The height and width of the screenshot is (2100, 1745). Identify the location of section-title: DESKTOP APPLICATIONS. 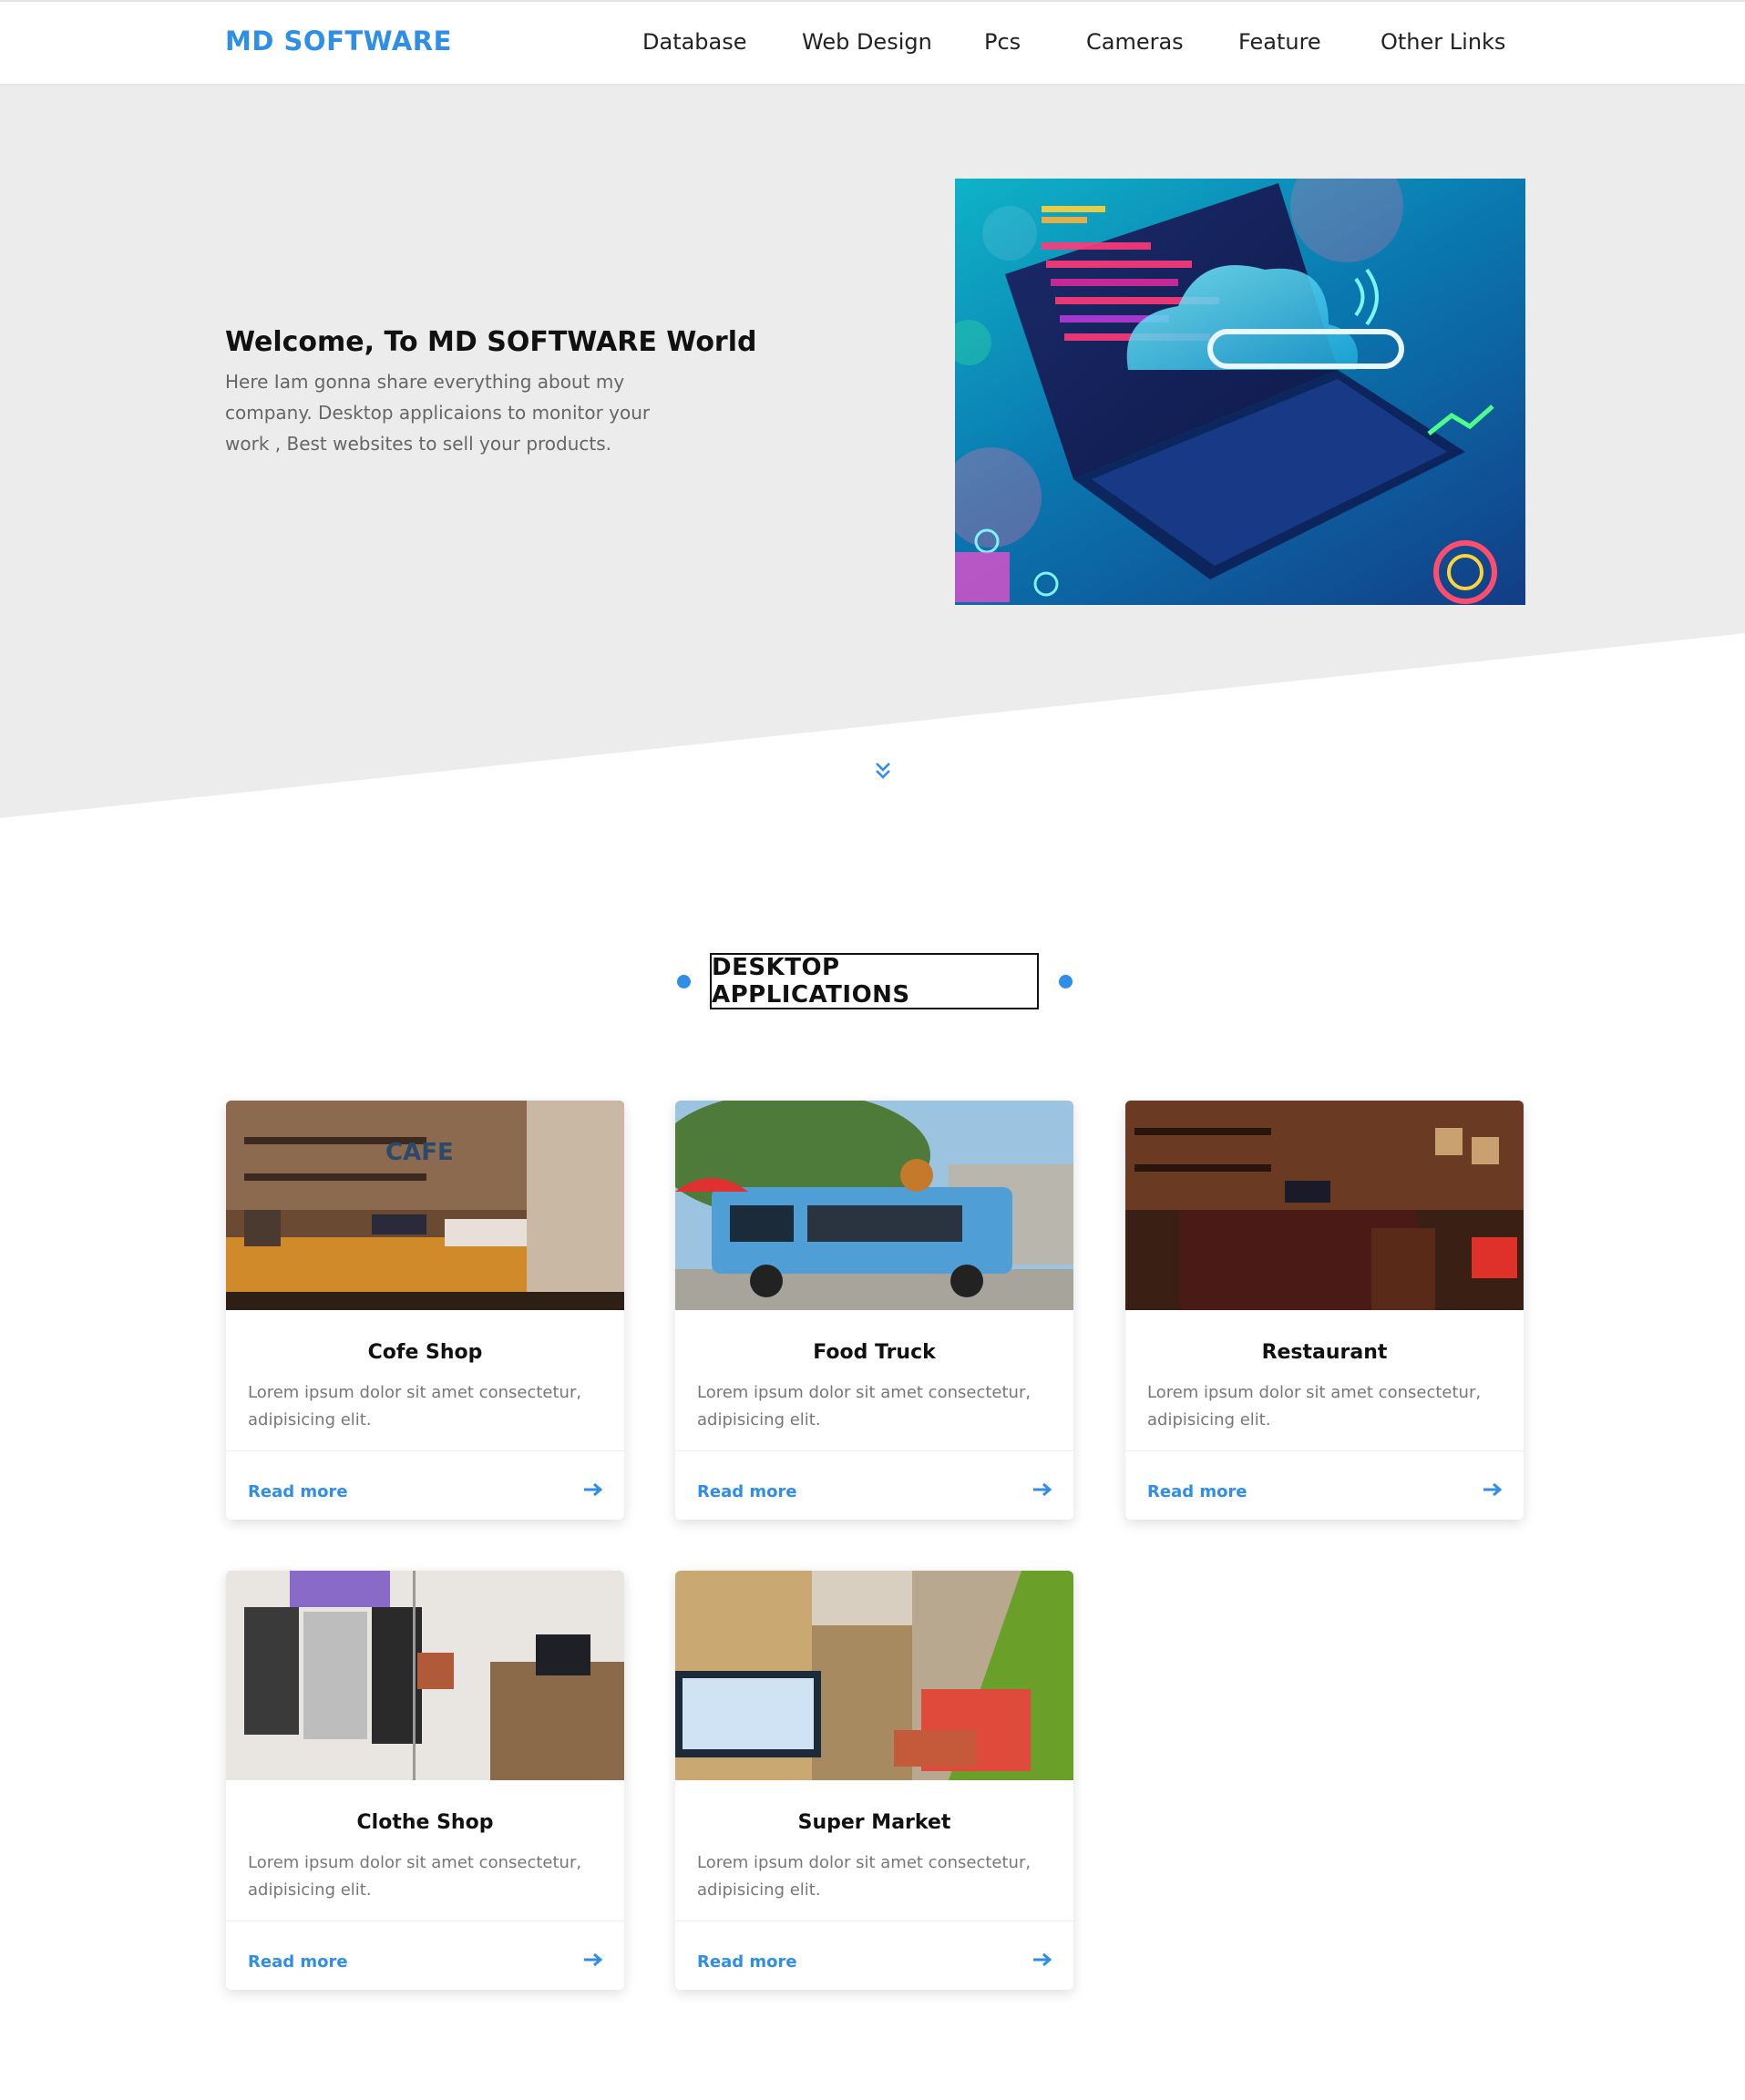
(874, 981).